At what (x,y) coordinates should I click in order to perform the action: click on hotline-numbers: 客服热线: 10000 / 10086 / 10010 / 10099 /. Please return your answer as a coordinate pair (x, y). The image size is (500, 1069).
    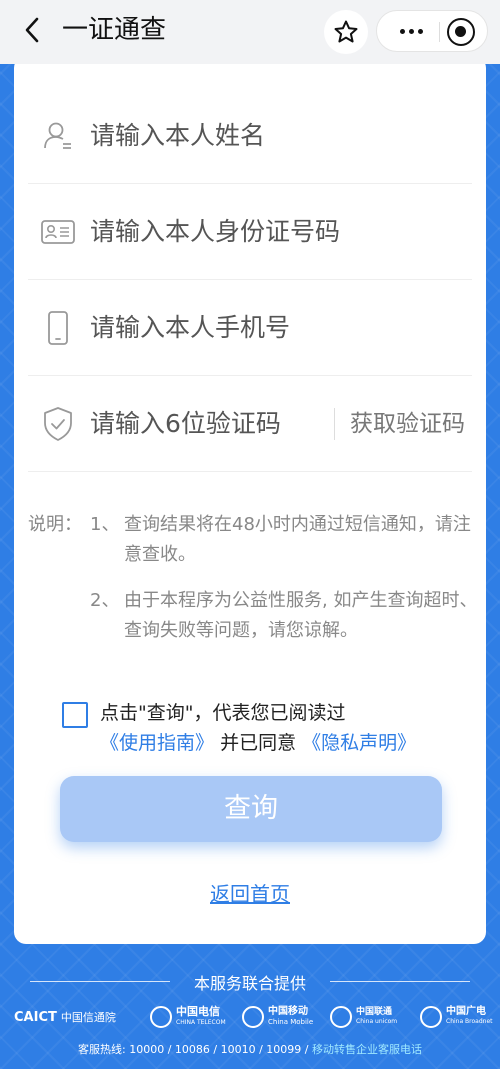
    Looking at the image, I should click on (193, 1049).